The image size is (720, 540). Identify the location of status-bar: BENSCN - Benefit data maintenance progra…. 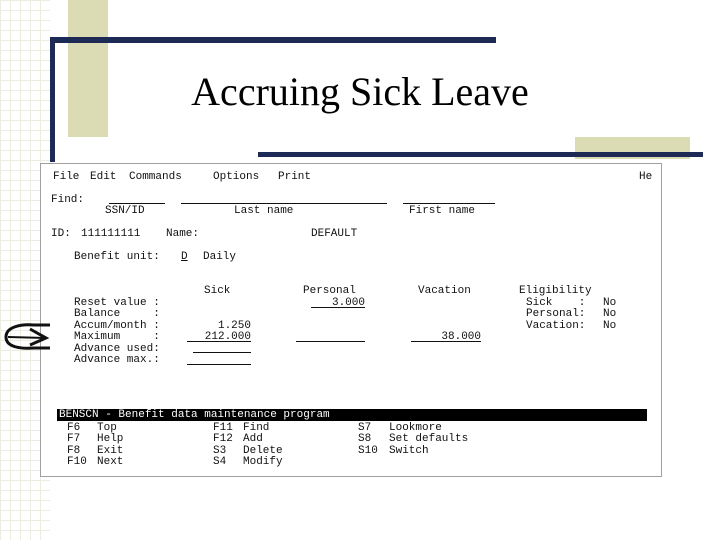
(352, 415).